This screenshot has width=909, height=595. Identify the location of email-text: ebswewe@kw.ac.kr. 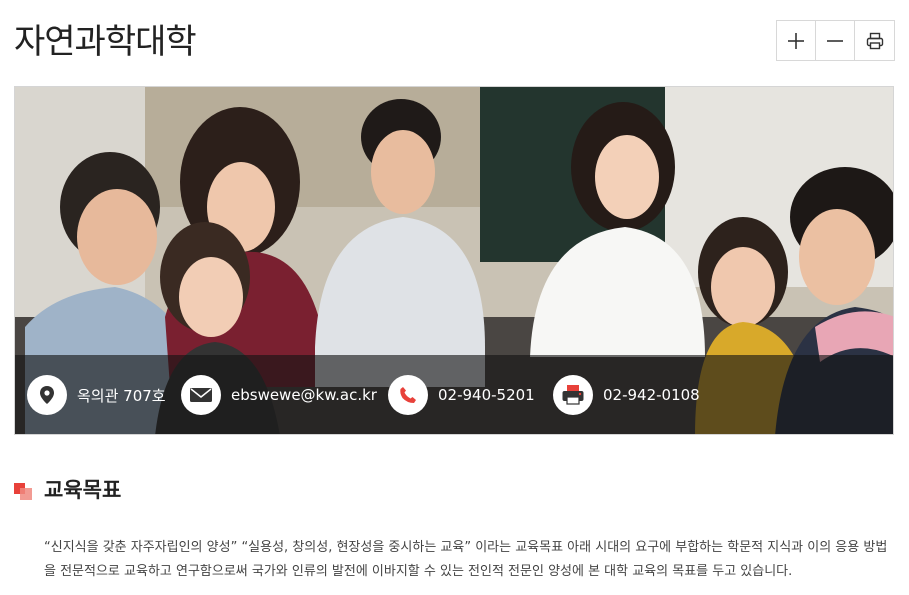
(304, 395).